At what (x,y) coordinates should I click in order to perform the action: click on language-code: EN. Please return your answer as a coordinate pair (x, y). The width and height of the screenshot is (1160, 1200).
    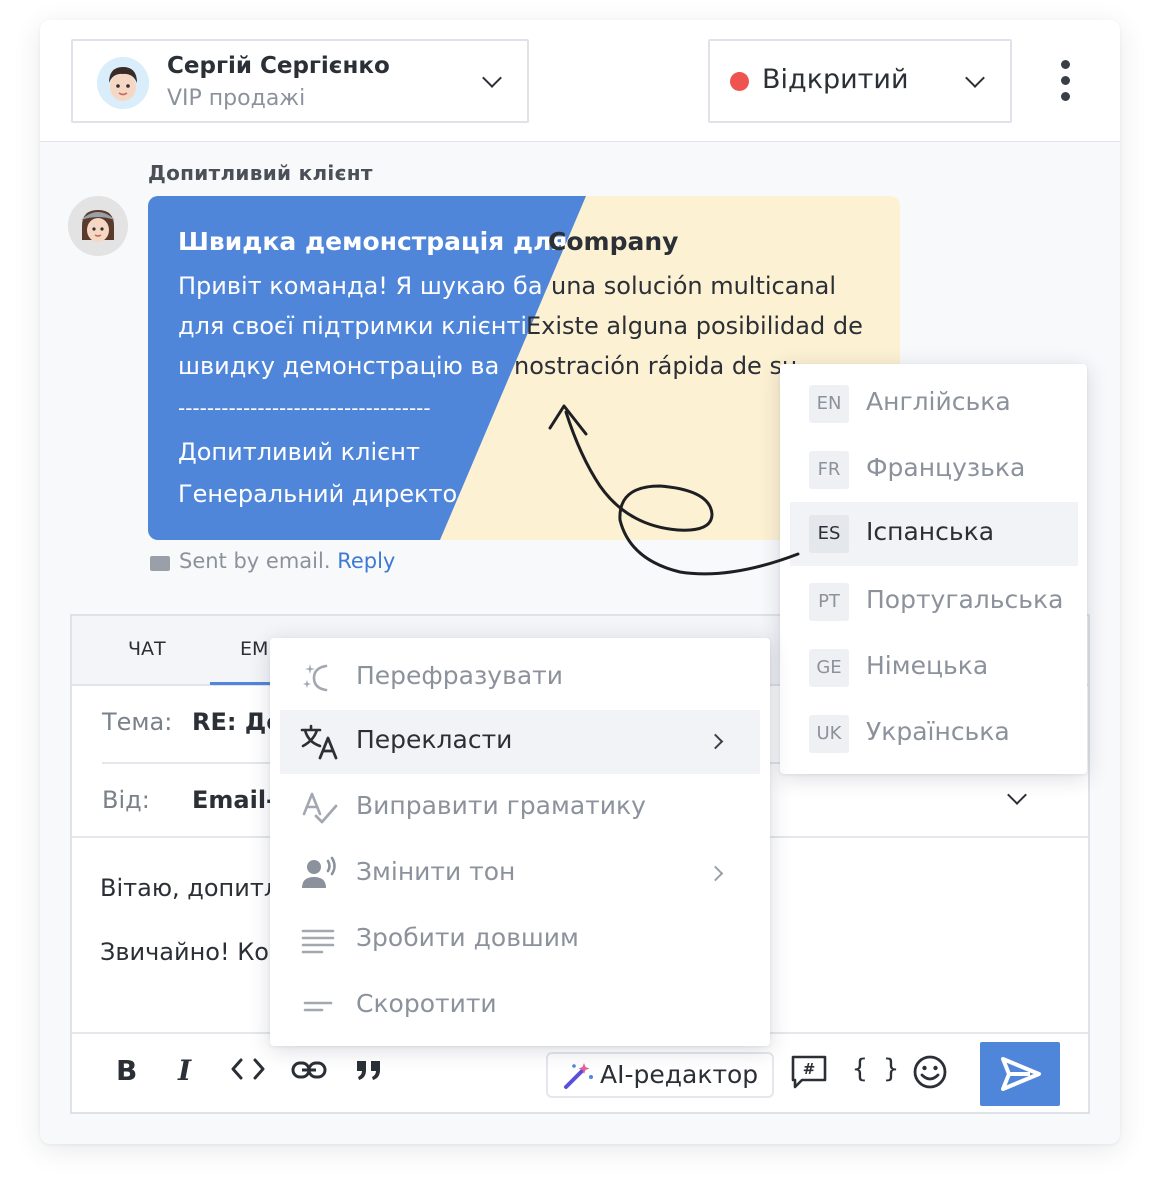
    Looking at the image, I should click on (829, 404).